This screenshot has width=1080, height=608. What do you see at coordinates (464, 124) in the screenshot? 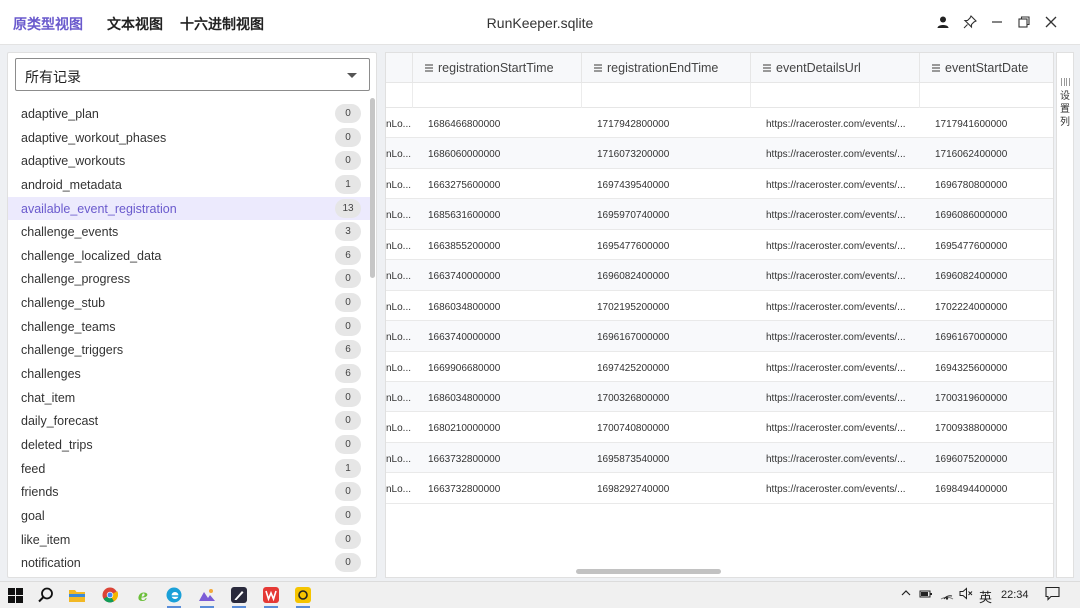
I see `table-cell: 1686466800000` at bounding box center [464, 124].